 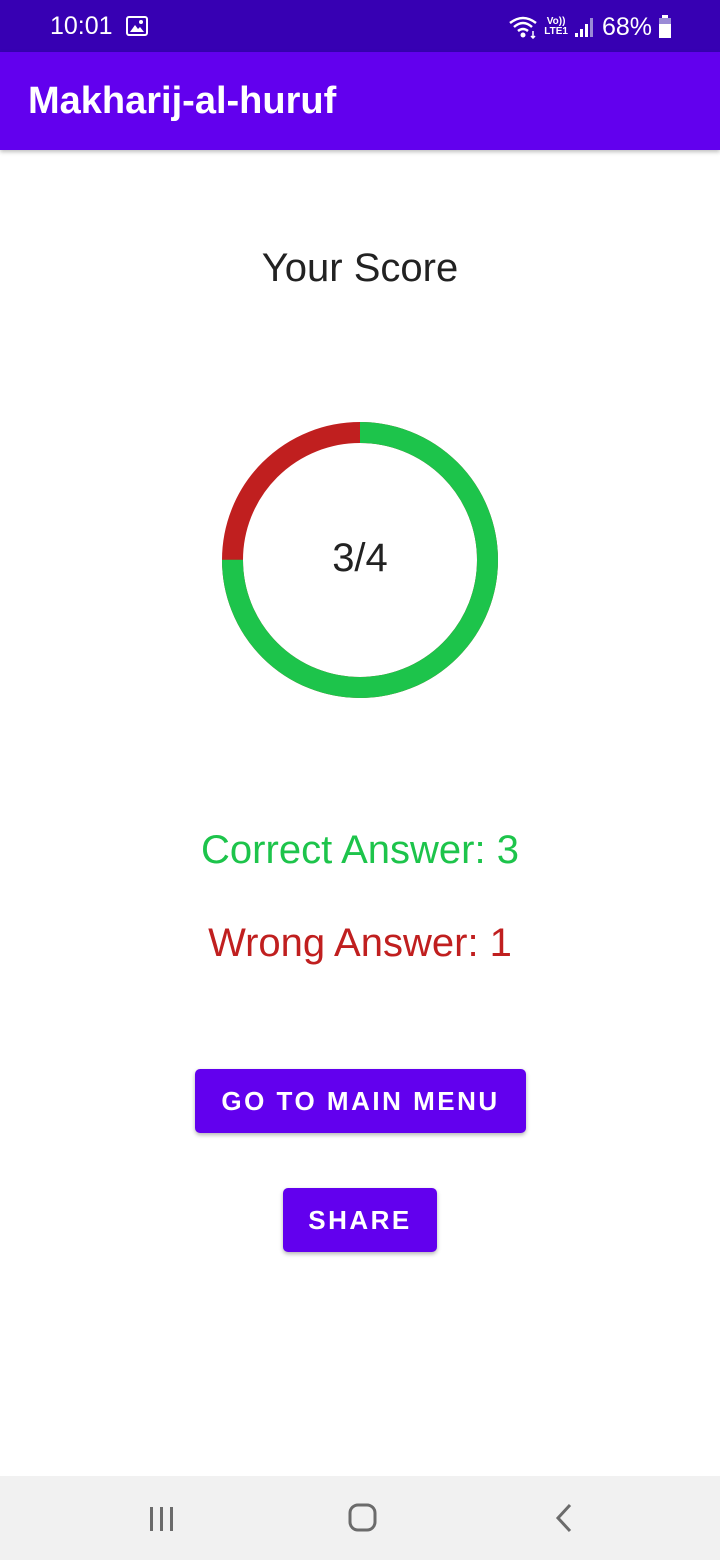 I want to click on lte-indicator: Vo)) LTE1, so click(x=556, y=27).